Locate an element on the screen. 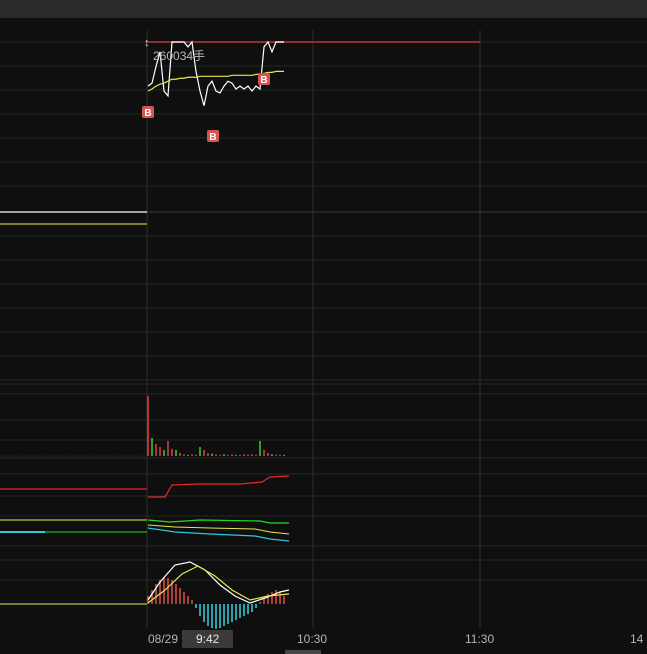  indicator-cyan-line is located at coordinates (218, 534).